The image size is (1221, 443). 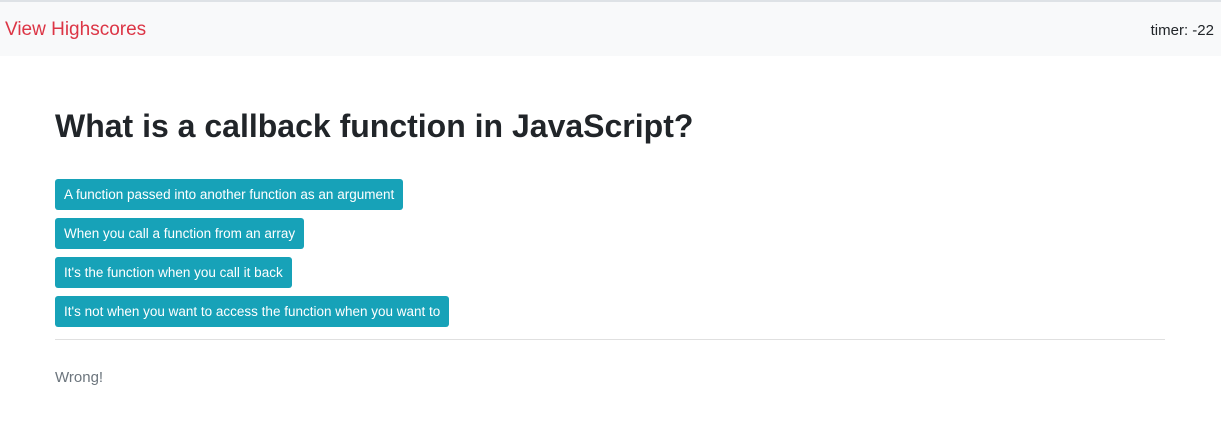 What do you see at coordinates (173, 272) in the screenshot?
I see `answer-button: It's the function when you call it back` at bounding box center [173, 272].